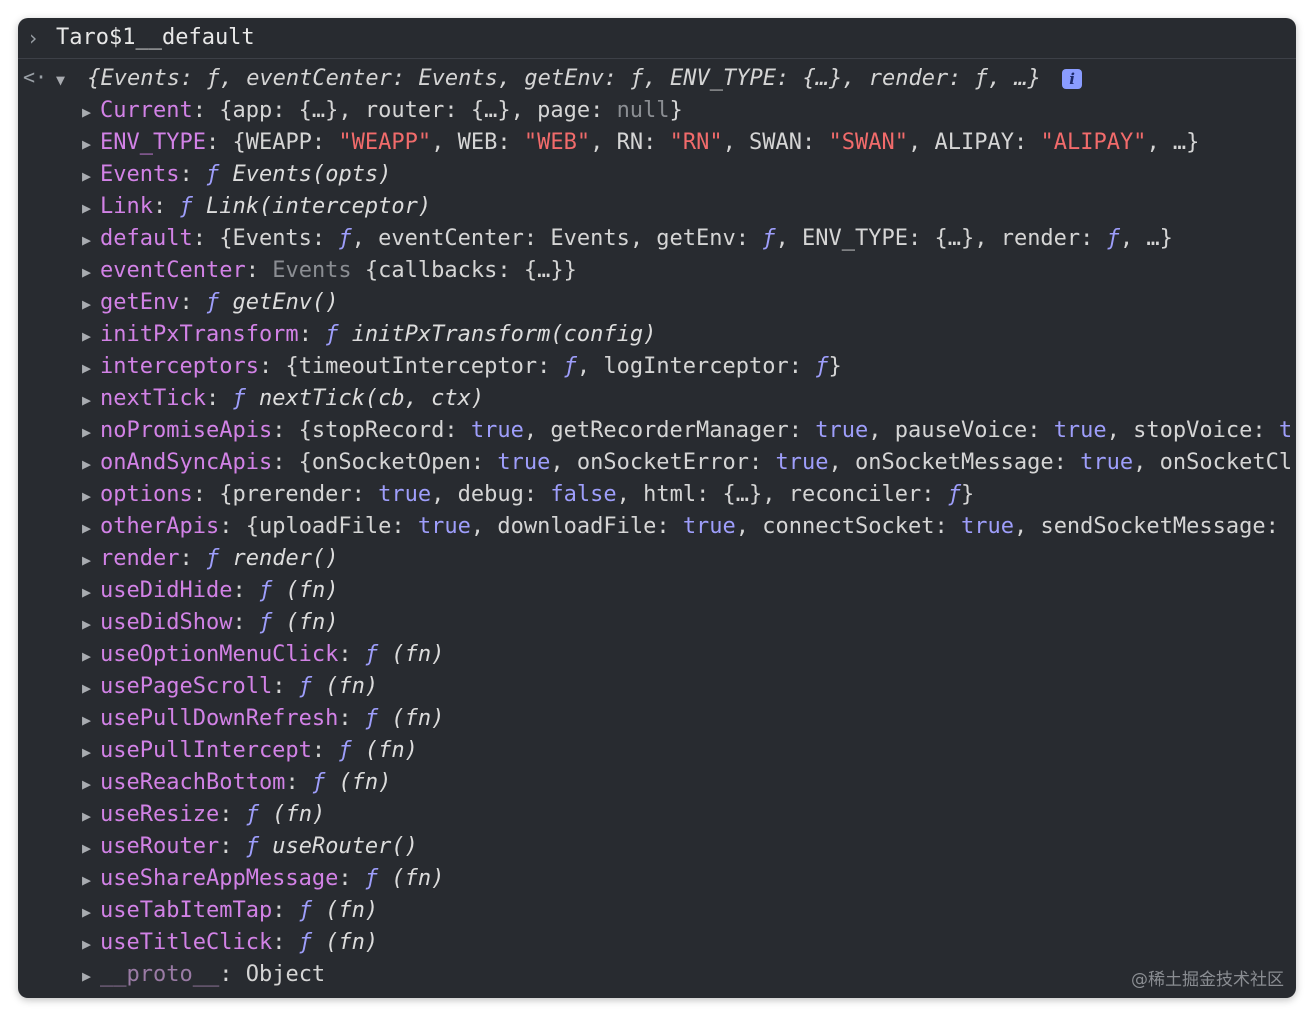 The image size is (1314, 1016). What do you see at coordinates (318, 206) in the screenshot?
I see `property-value-part: Link(interceptor)` at bounding box center [318, 206].